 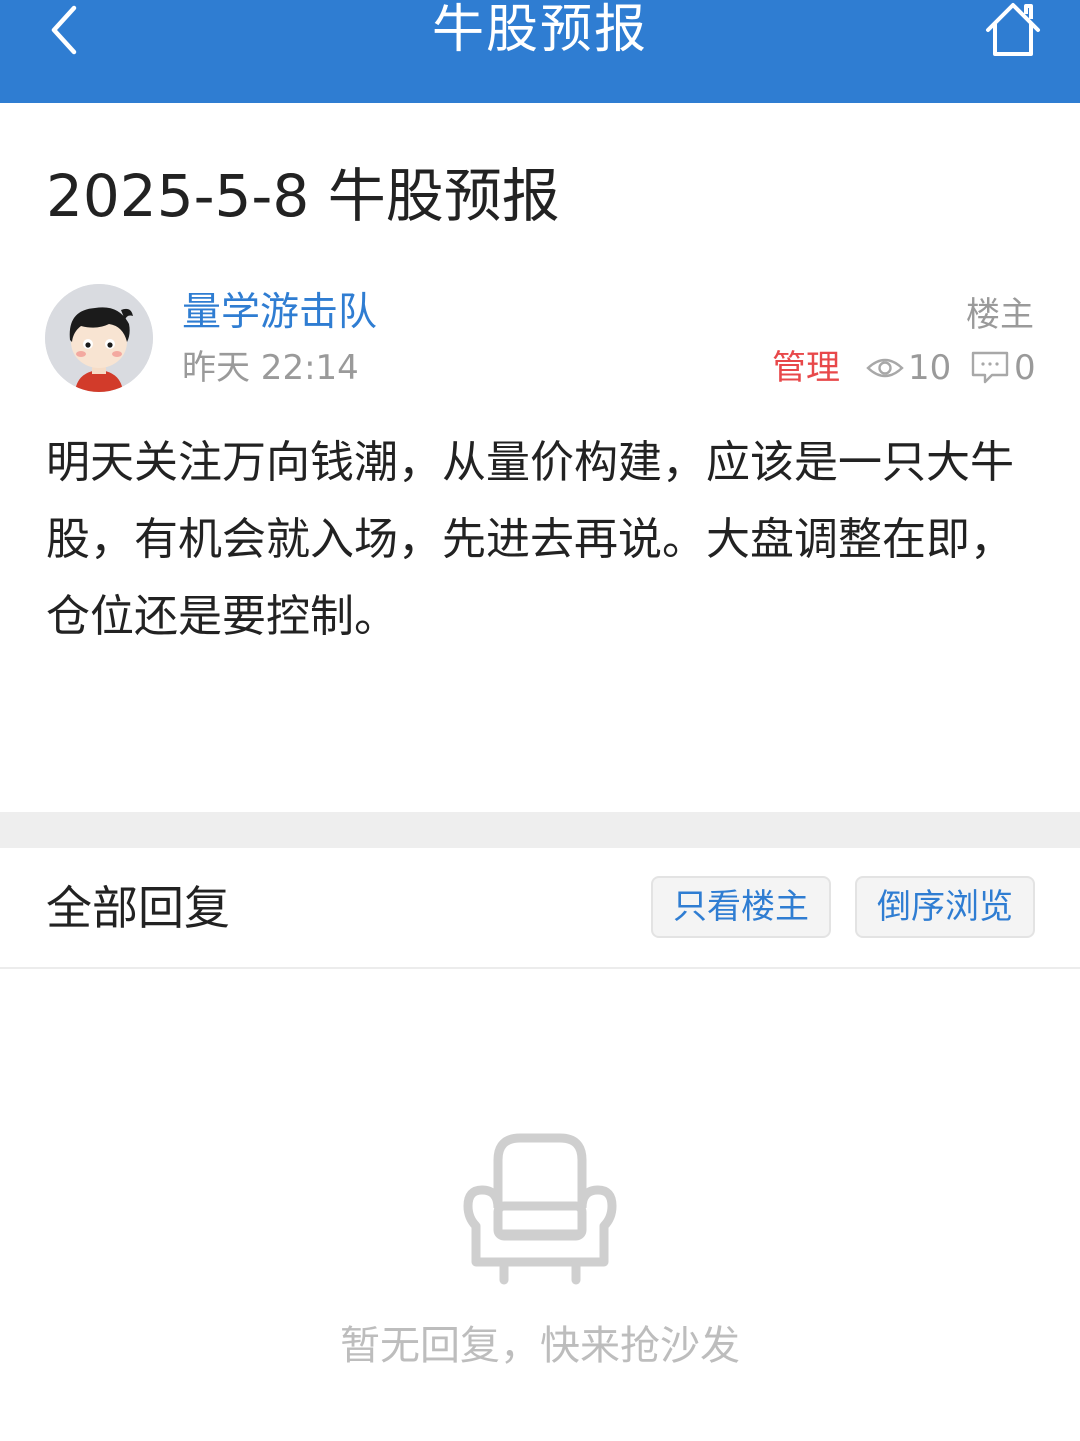 What do you see at coordinates (806, 368) in the screenshot?
I see `manage-button: 管理` at bounding box center [806, 368].